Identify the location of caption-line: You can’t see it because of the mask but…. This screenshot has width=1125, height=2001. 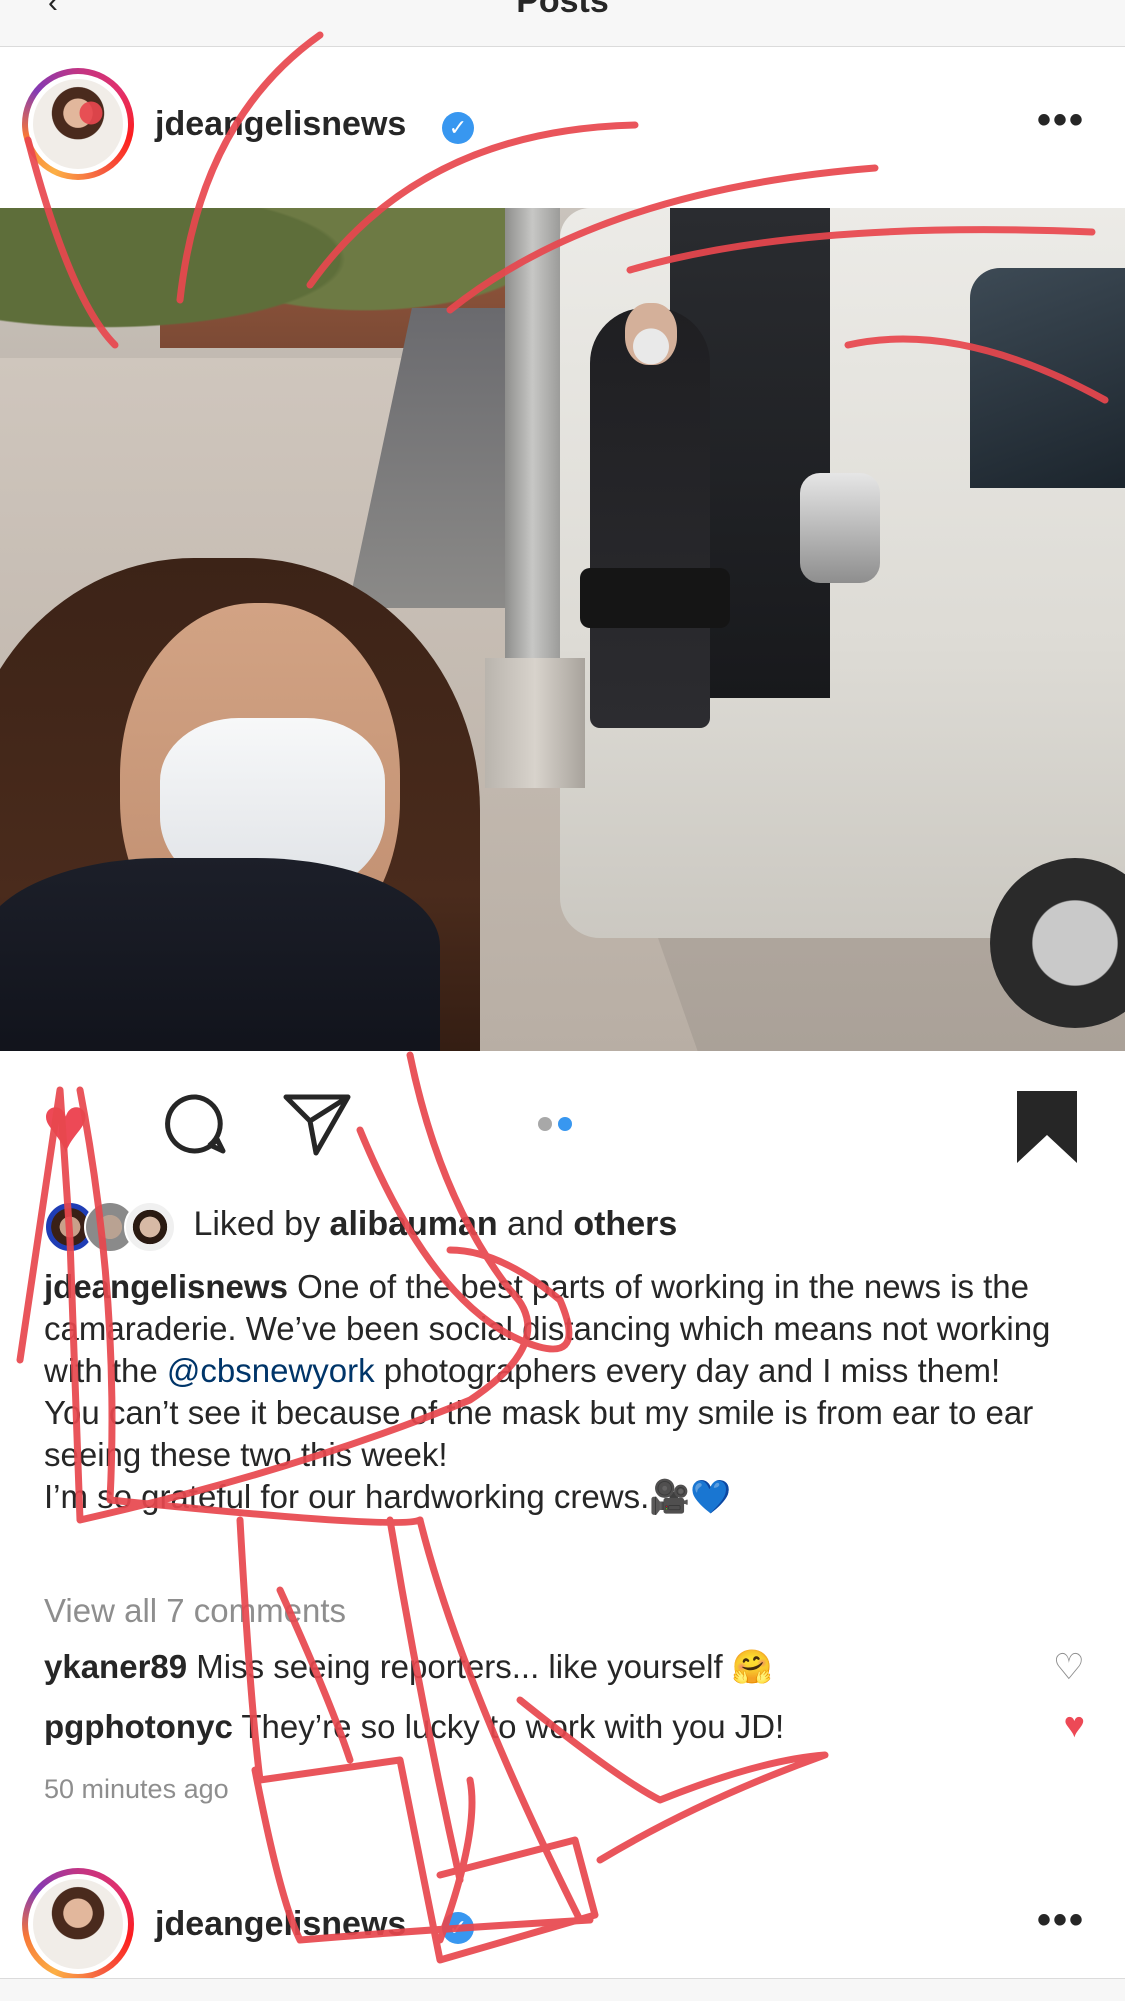
(539, 1433).